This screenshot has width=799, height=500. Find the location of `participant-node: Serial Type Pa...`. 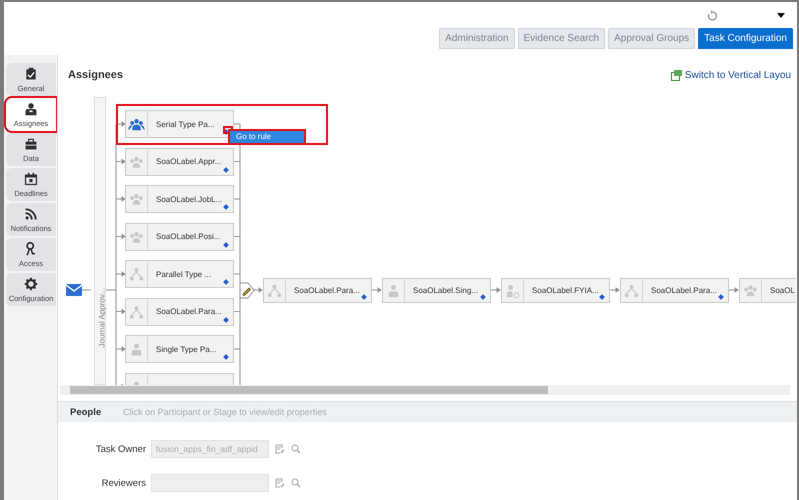

participant-node: Serial Type Pa... is located at coordinates (179, 124).